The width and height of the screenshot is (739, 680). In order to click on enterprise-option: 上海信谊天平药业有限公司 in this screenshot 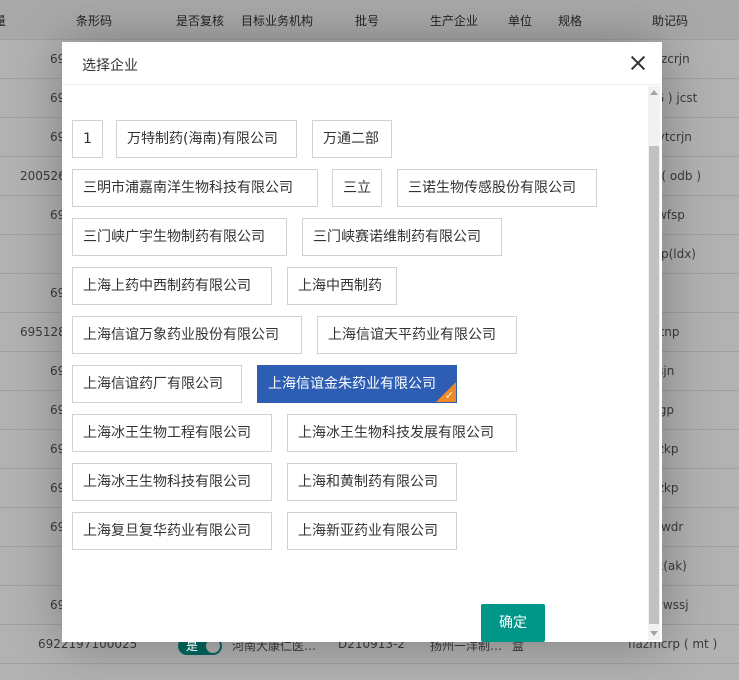, I will do `click(417, 335)`.